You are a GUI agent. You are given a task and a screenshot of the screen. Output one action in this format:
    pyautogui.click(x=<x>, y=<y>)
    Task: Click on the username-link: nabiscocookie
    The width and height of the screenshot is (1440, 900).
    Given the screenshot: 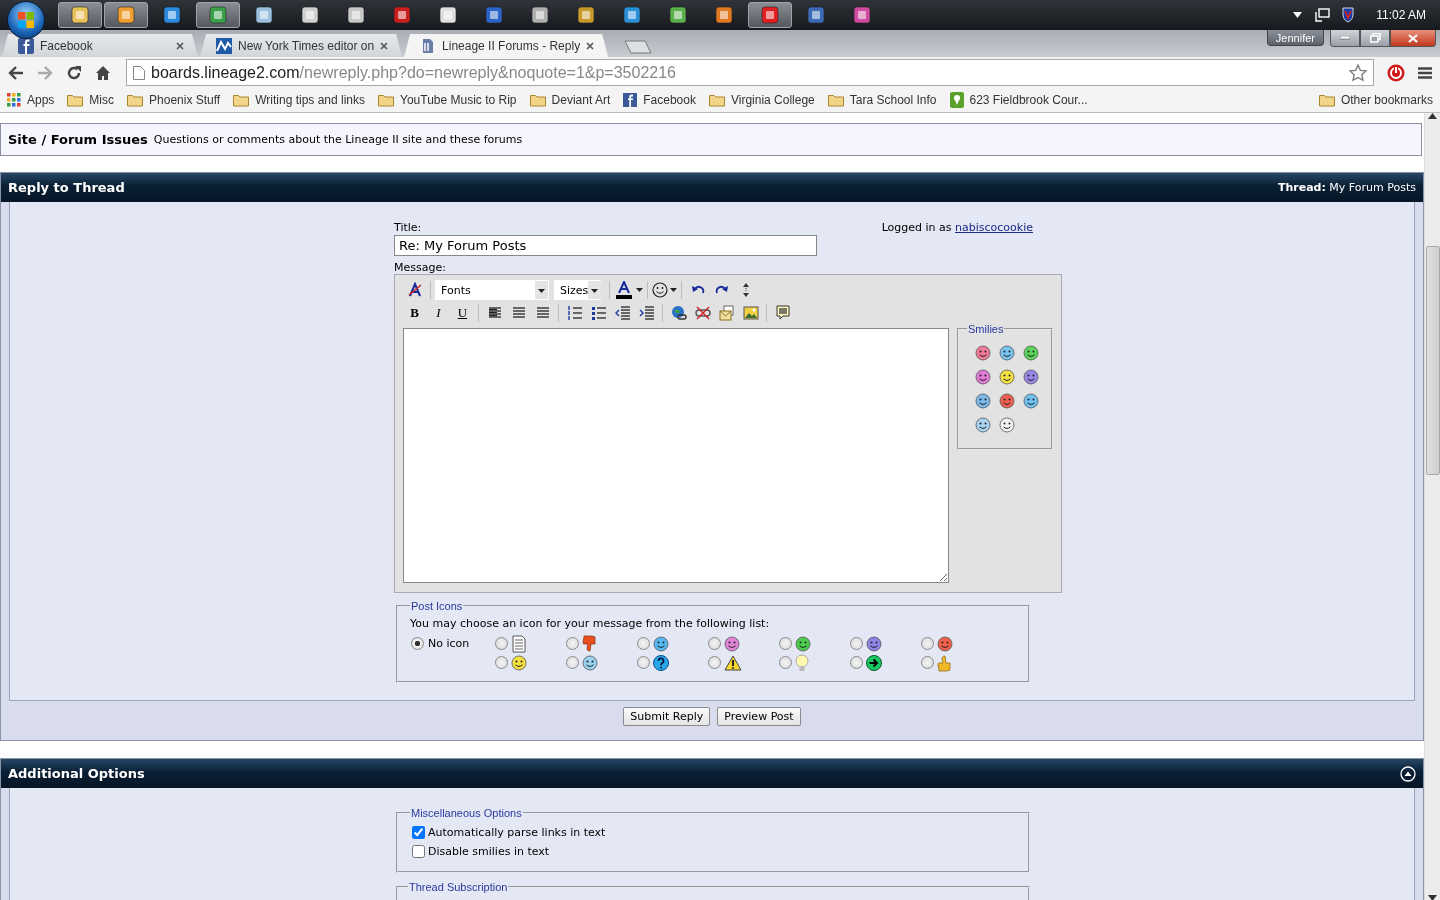 What is the action you would take?
    pyautogui.click(x=994, y=227)
    